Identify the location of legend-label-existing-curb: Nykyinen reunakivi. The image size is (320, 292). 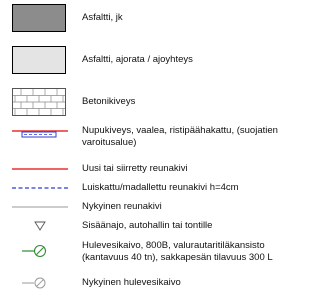
(122, 206).